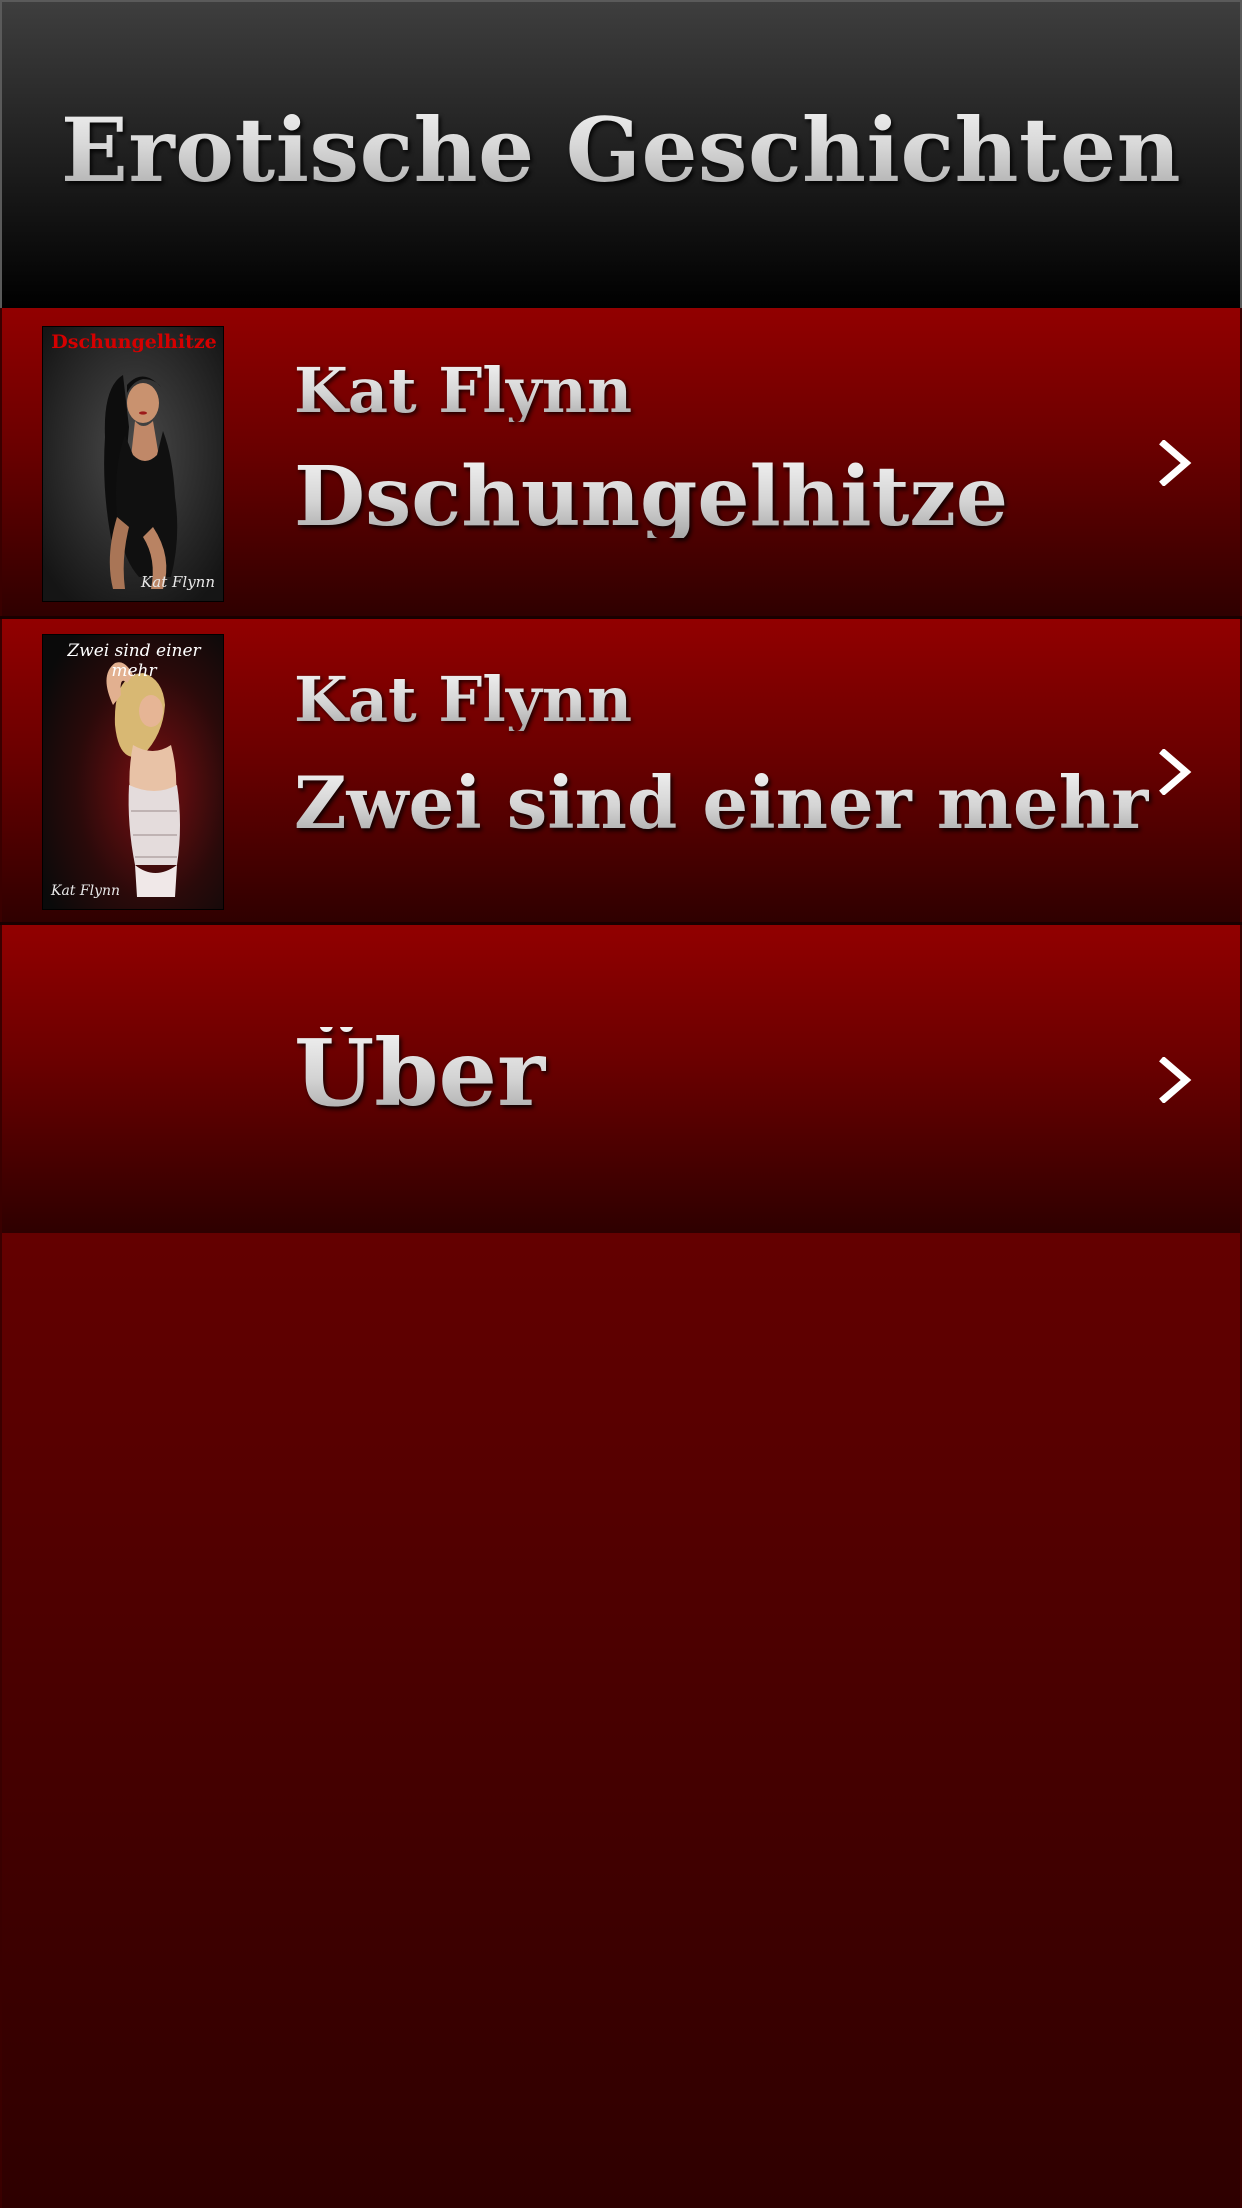 Image resolution: width=1242 pixels, height=2208 pixels. What do you see at coordinates (721, 754) in the screenshot?
I see `book-info: Kat Flynn Zwei sind einer mehr` at bounding box center [721, 754].